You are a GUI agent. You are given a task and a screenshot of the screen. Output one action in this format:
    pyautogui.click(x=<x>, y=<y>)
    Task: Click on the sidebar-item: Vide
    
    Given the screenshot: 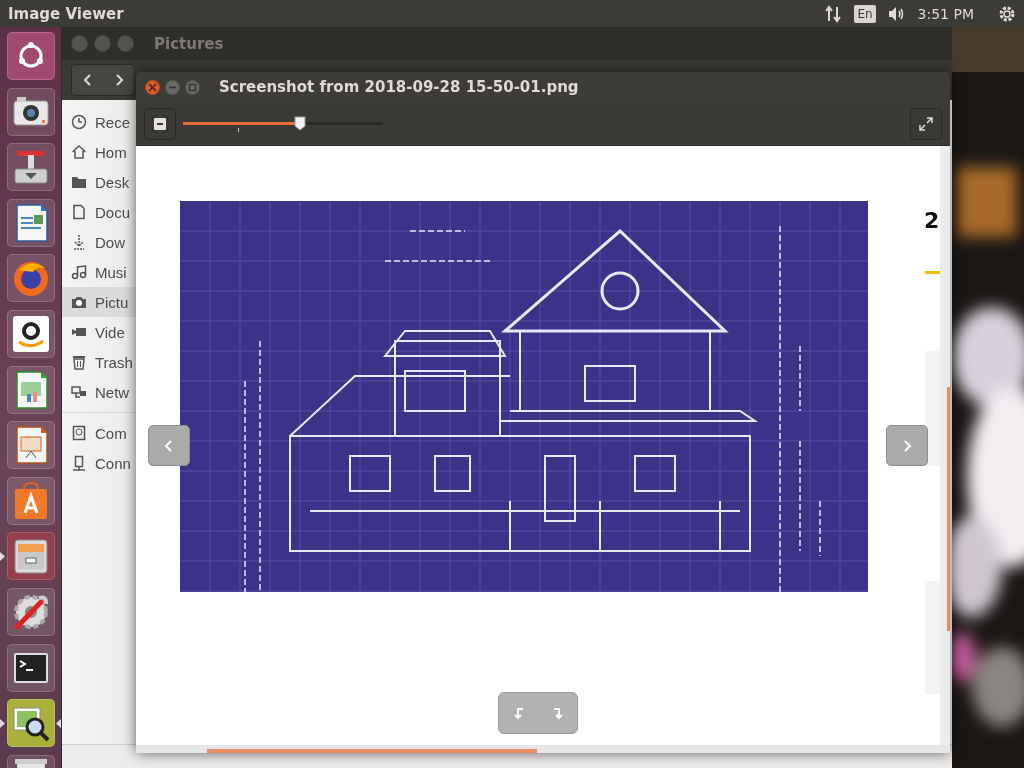 What is the action you would take?
    pyautogui.click(x=99, y=332)
    